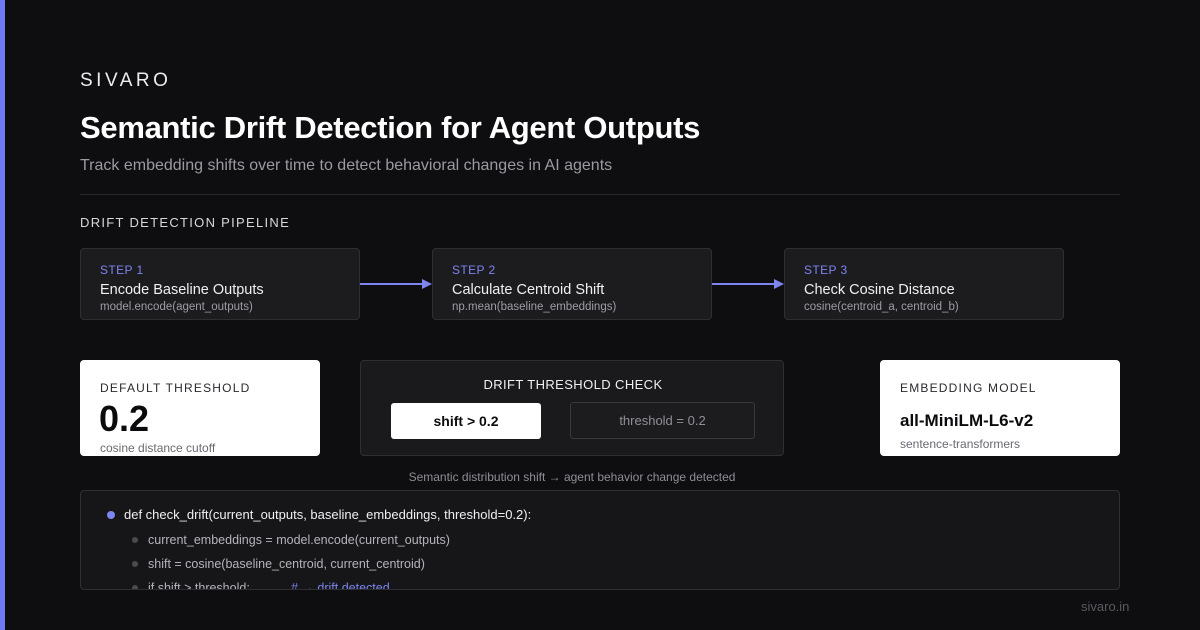  What do you see at coordinates (175, 388) in the screenshot?
I see `threshold-label: DEFAULT THRESHOLD` at bounding box center [175, 388].